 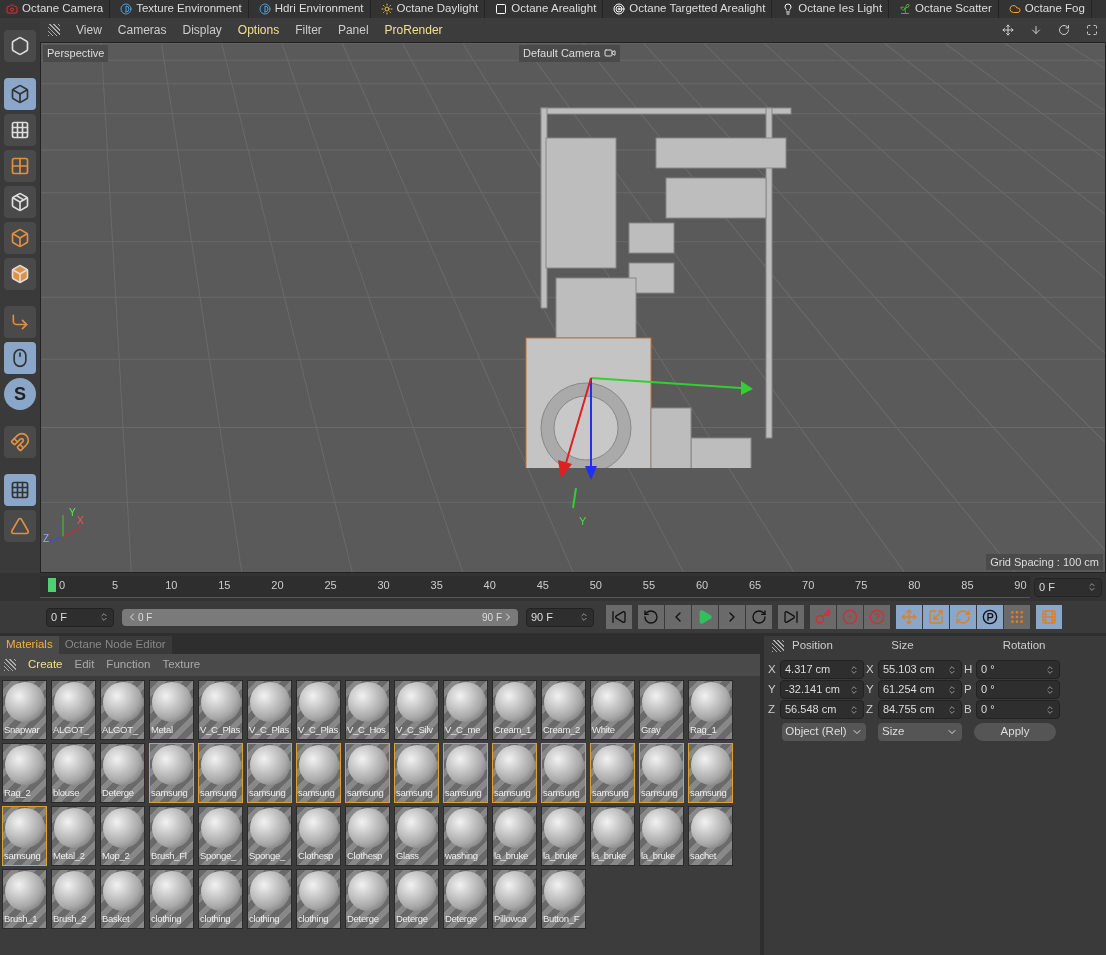 What do you see at coordinates (142, 30) in the screenshot?
I see `menu-item: Cameras` at bounding box center [142, 30].